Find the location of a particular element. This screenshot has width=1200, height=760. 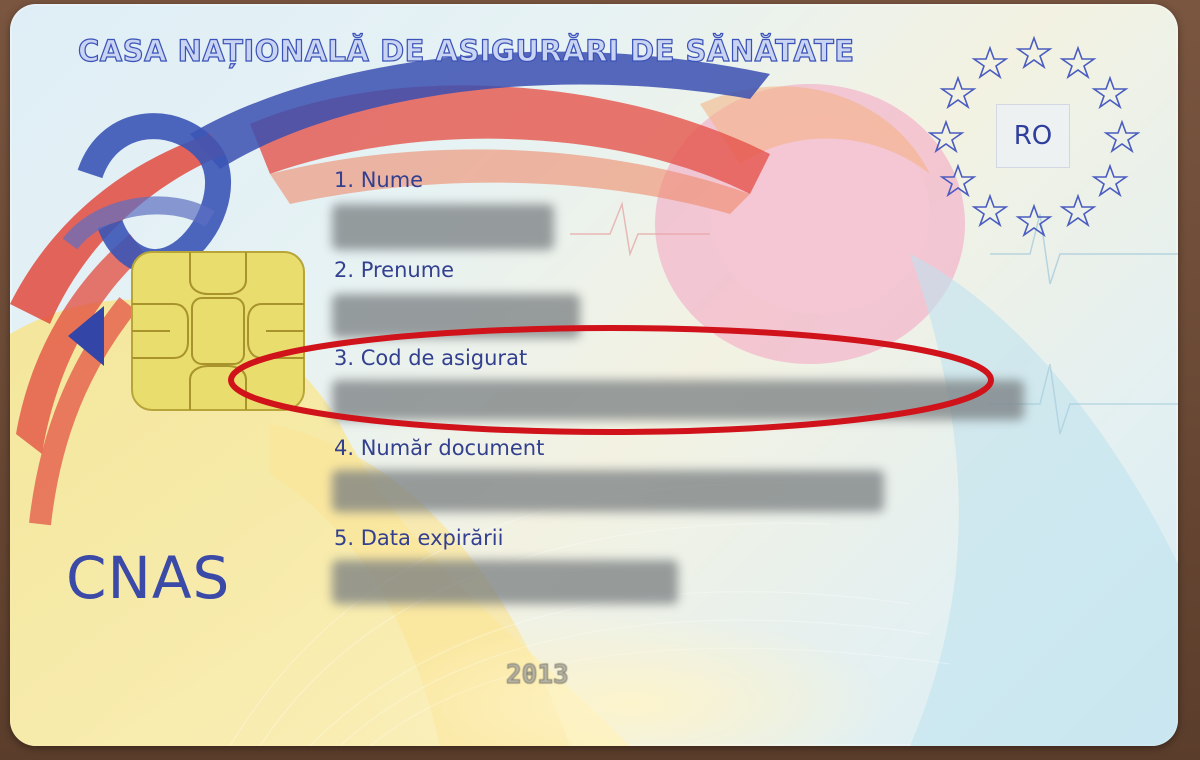

issue-year: 2013 is located at coordinates (538, 675).